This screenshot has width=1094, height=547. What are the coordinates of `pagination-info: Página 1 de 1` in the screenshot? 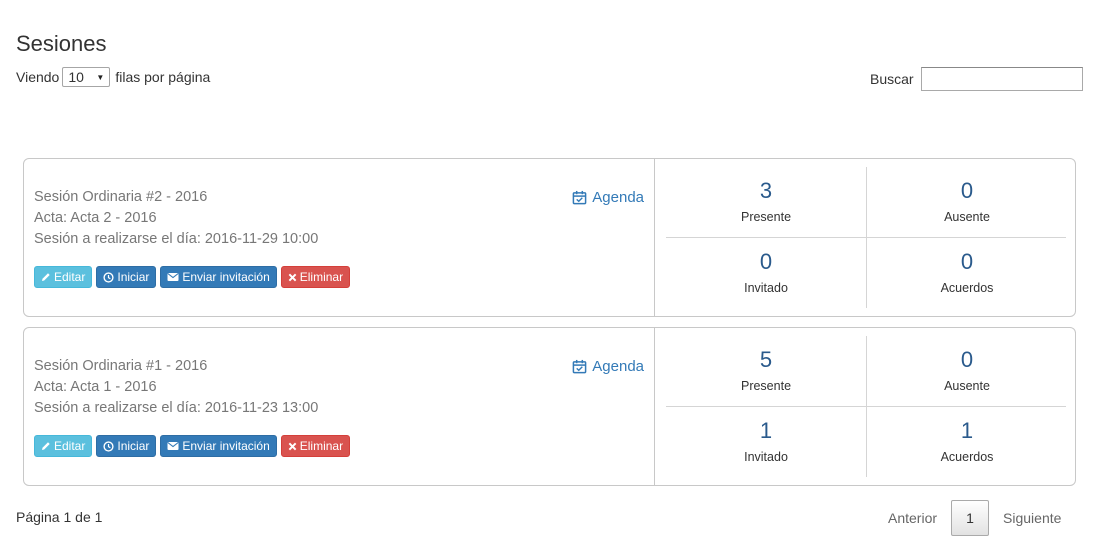 It's located at (59, 517).